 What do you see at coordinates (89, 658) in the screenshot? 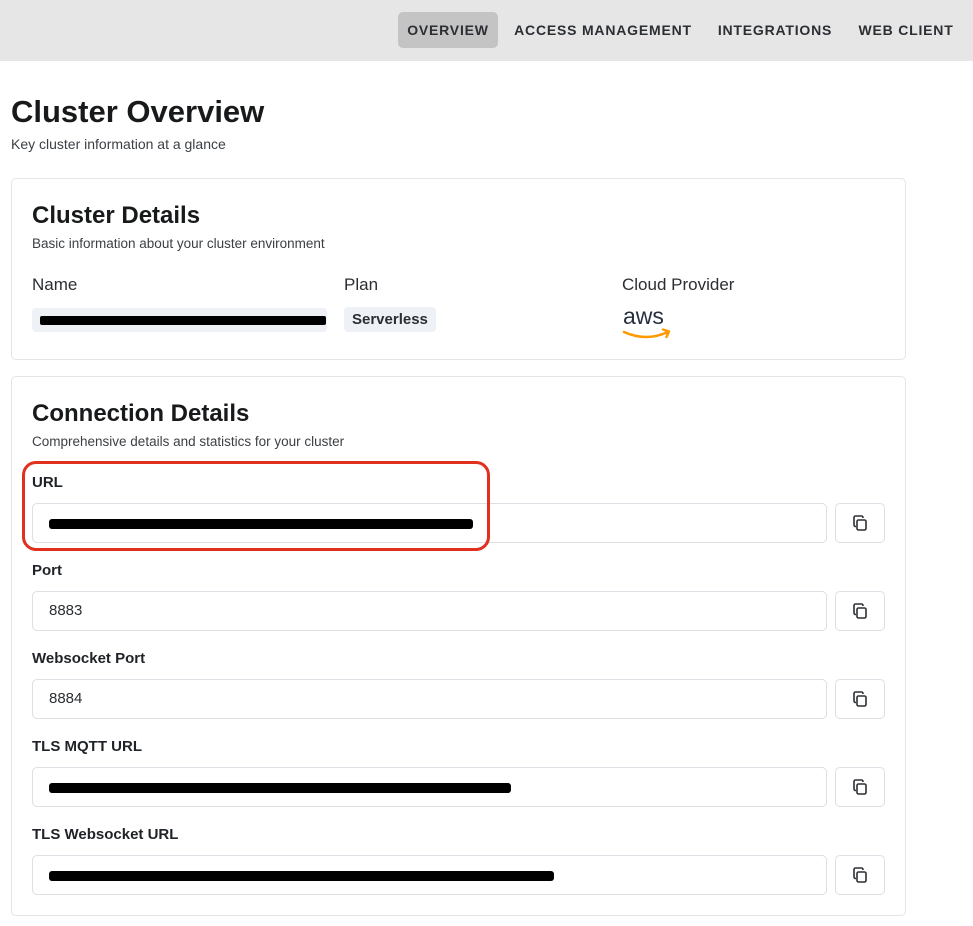
I see `websocket-port-label: Websocket Port` at bounding box center [89, 658].